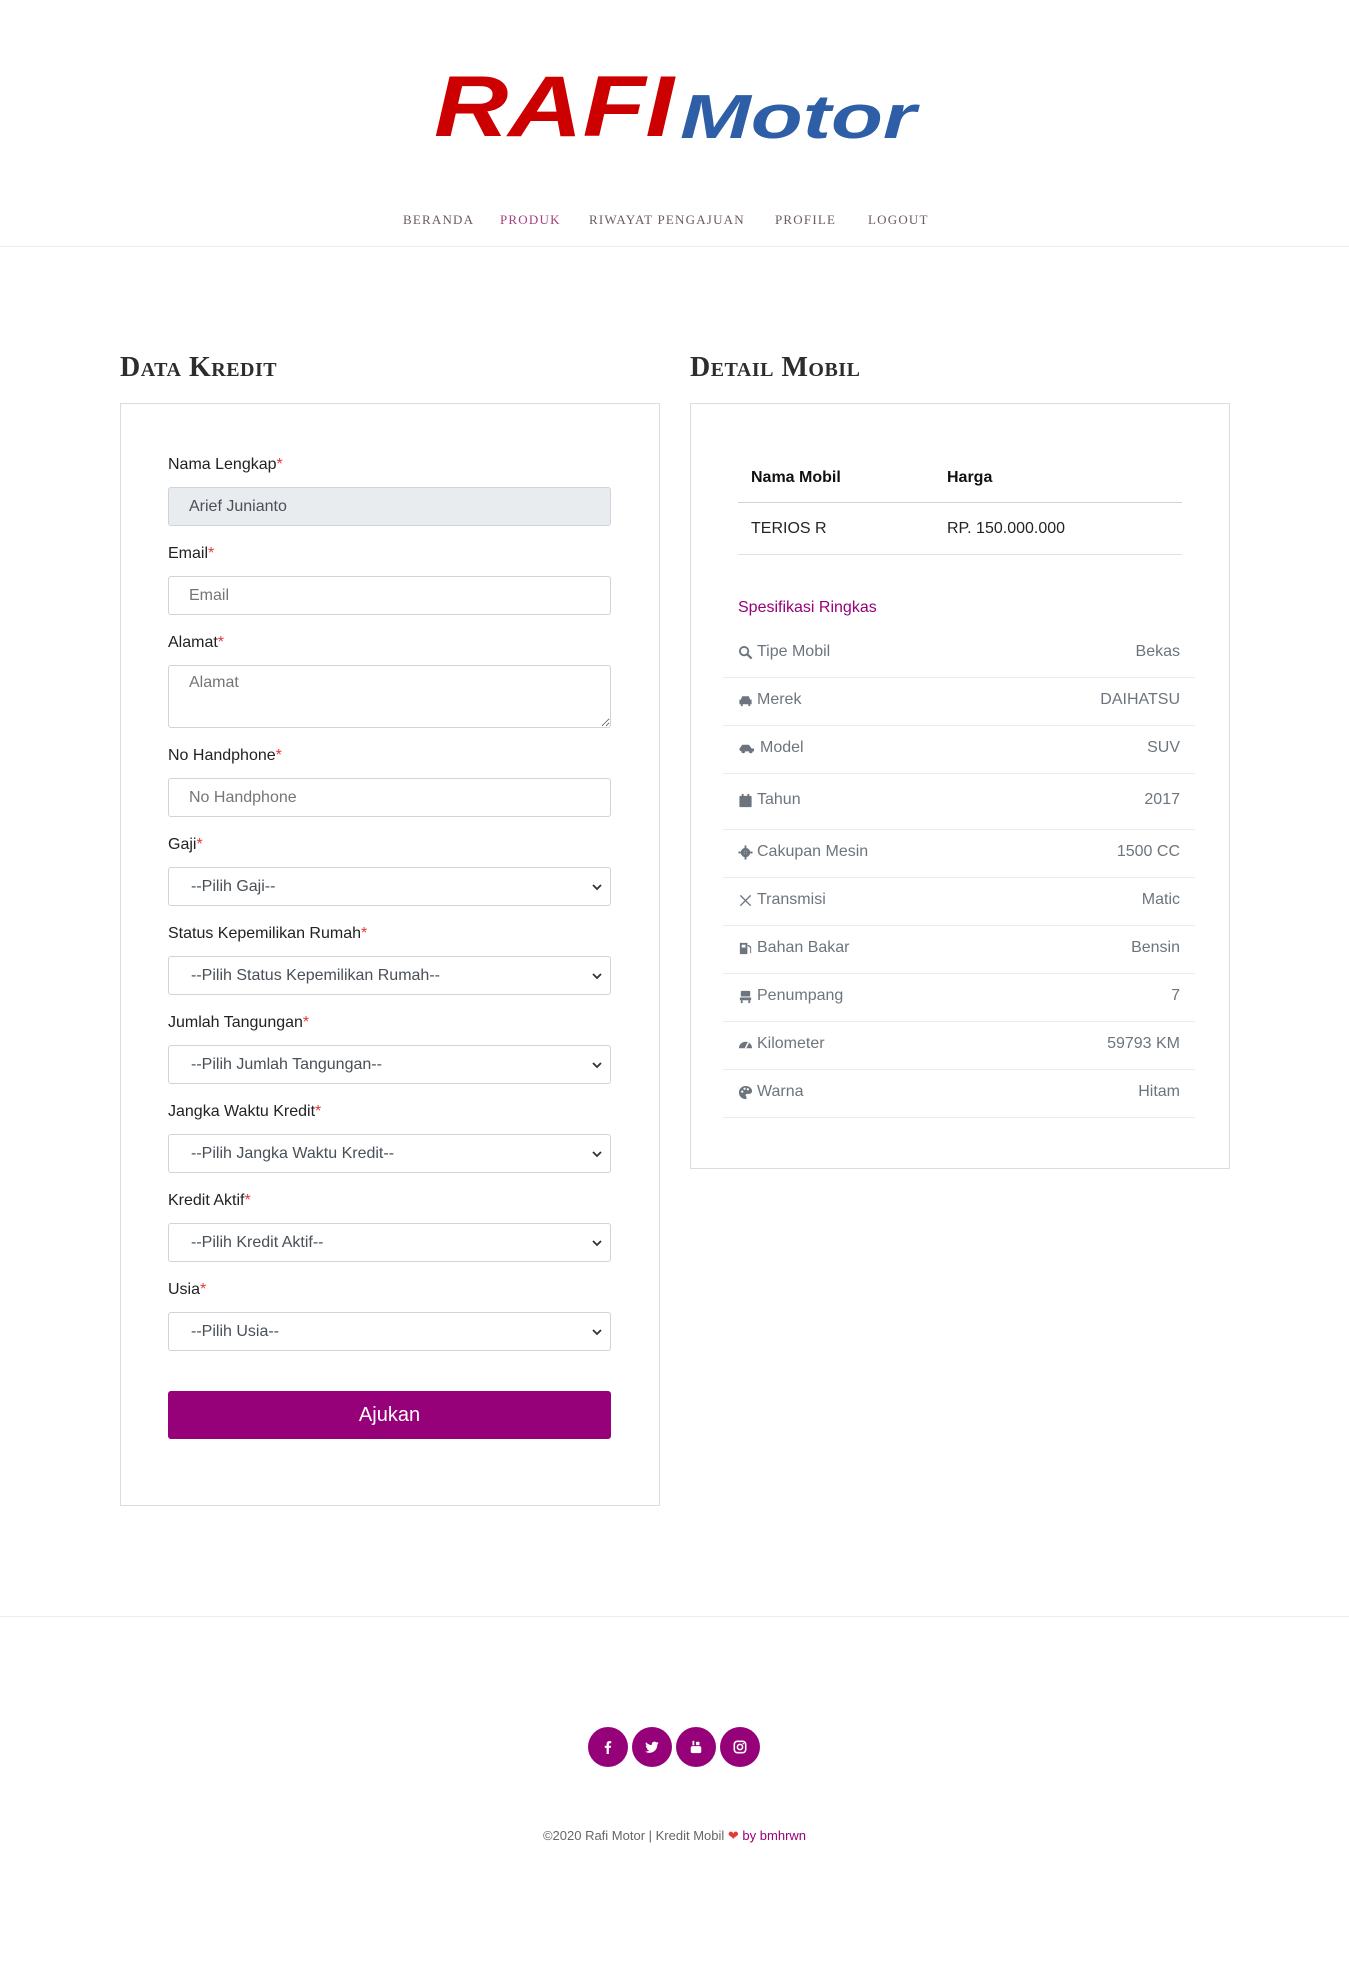  What do you see at coordinates (199, 367) in the screenshot?
I see `form-title: Data Kredit` at bounding box center [199, 367].